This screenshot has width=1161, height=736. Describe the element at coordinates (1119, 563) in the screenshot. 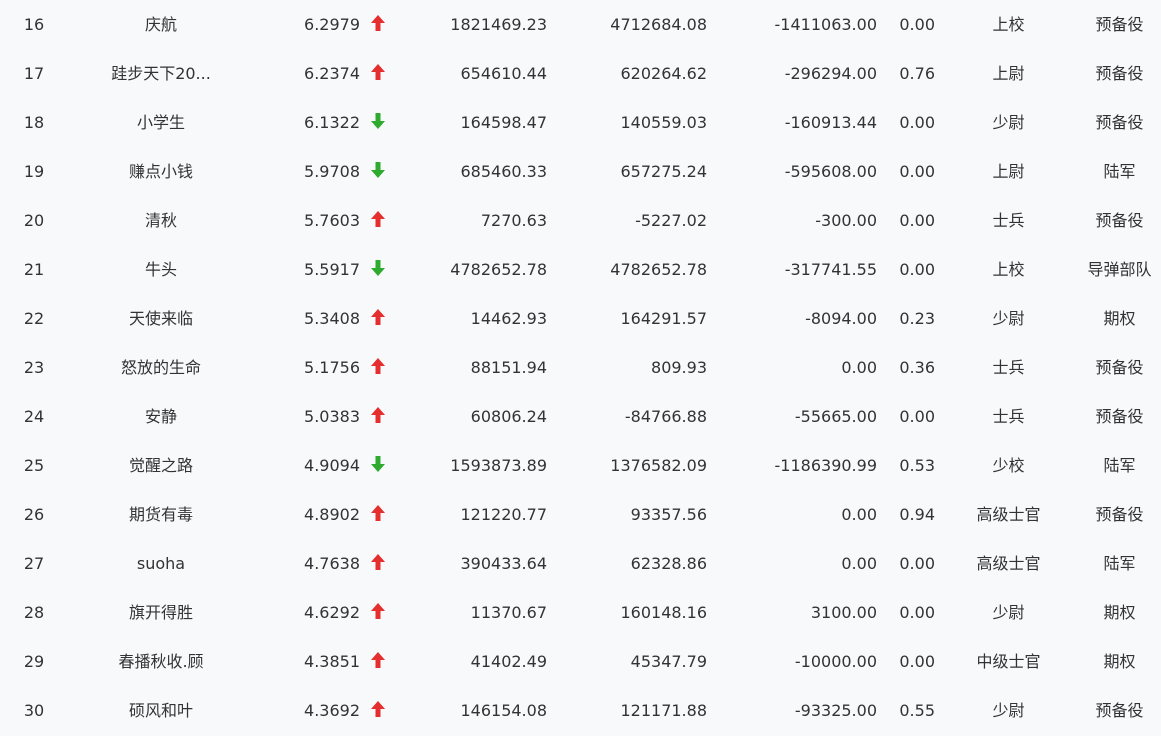

I see `branch-cell: 陆军` at that location.